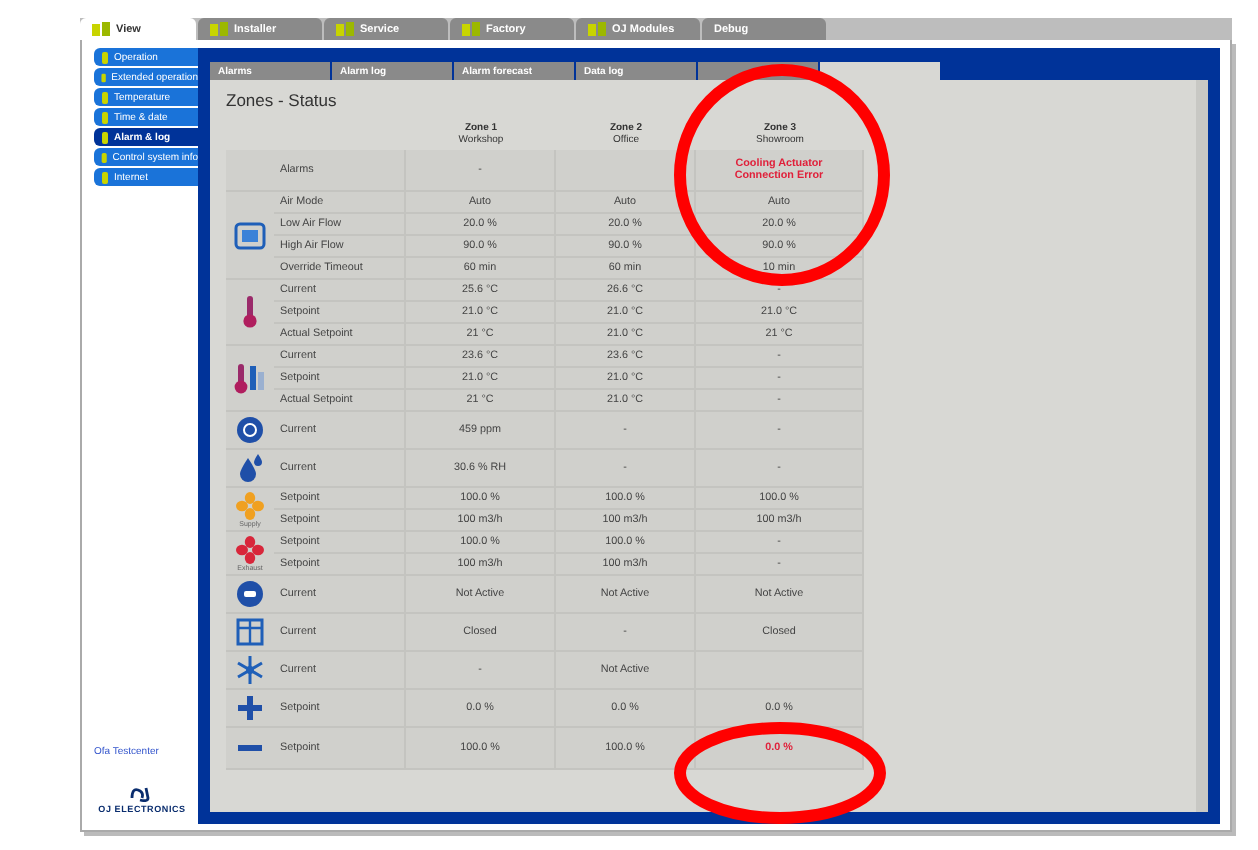 This screenshot has height=850, width=1258. Describe the element at coordinates (250, 670) in the screenshot. I see `snowflake-icon` at that location.